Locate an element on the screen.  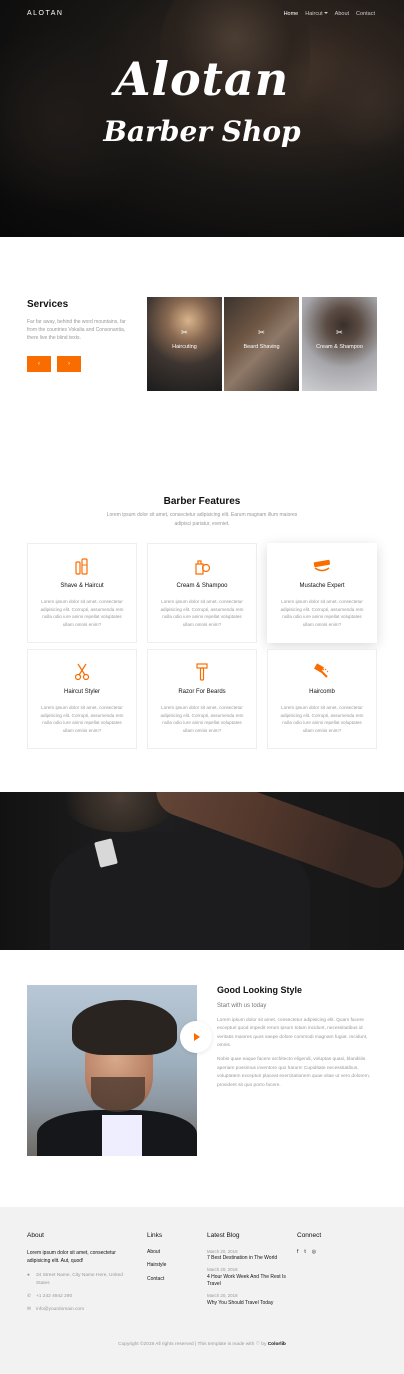
footer-link-about: About is located at coordinates (156, 1253).